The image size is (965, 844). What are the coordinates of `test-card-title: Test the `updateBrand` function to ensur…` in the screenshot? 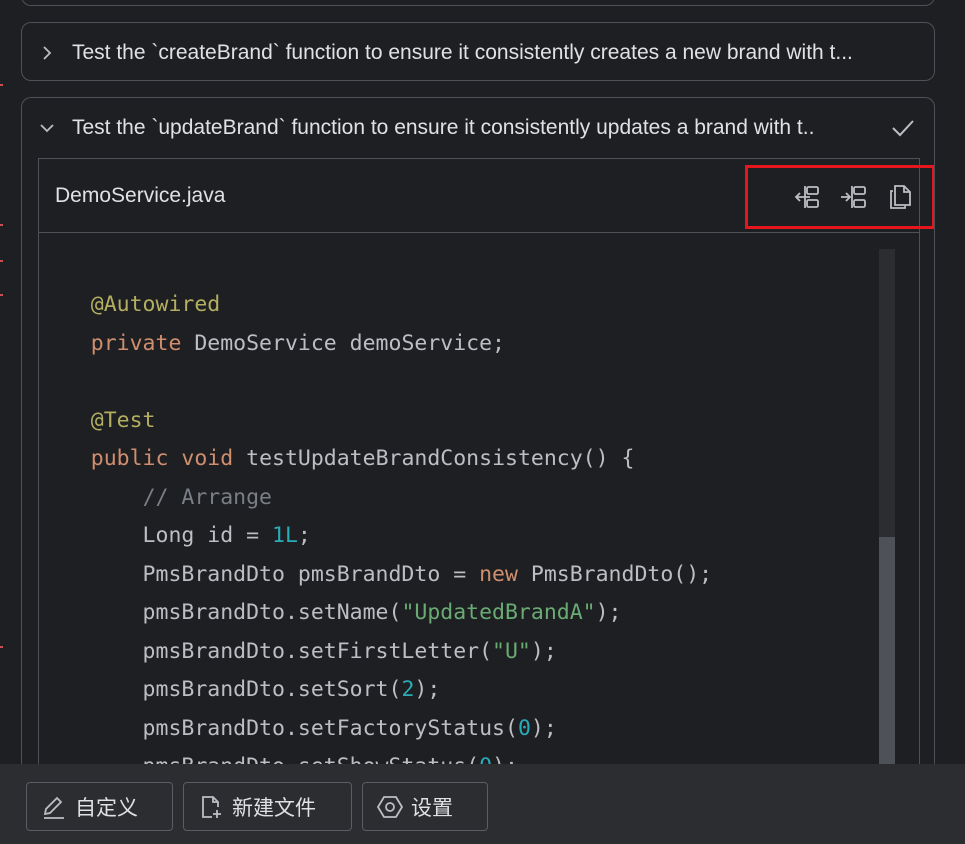 It's located at (443, 127).